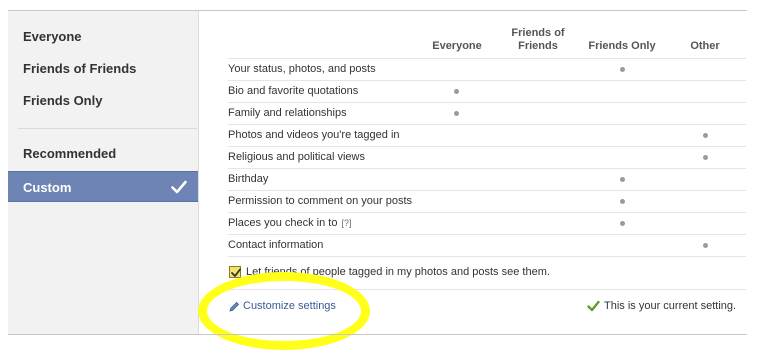 The width and height of the screenshot is (763, 358). What do you see at coordinates (670, 306) in the screenshot?
I see `current-setting-label: This is your current setting.` at bounding box center [670, 306].